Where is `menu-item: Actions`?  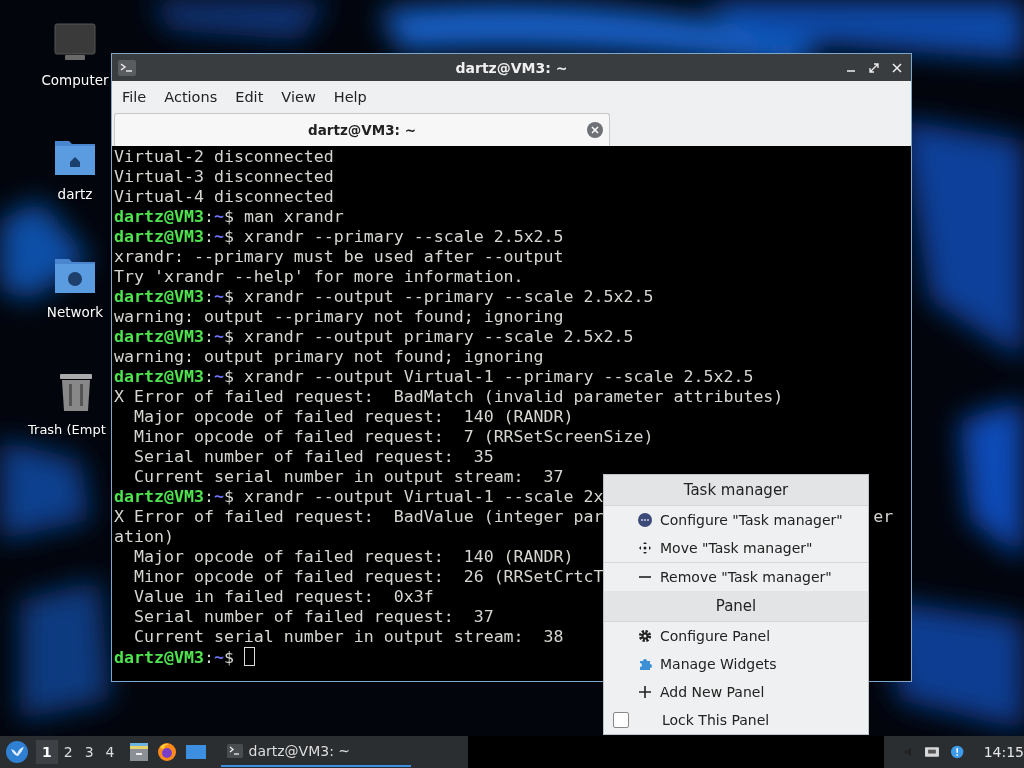 menu-item: Actions is located at coordinates (196, 97).